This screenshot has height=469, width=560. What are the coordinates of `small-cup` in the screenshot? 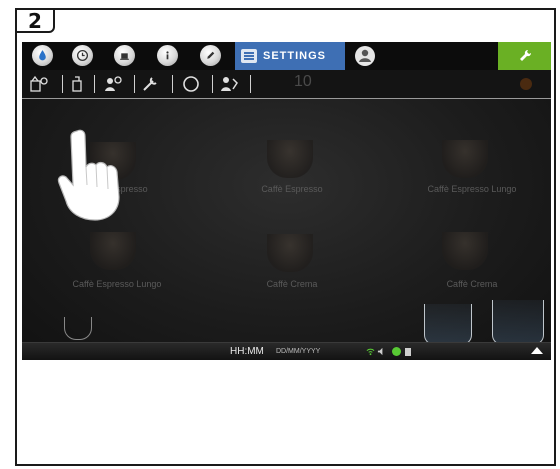 It's located at (78, 328).